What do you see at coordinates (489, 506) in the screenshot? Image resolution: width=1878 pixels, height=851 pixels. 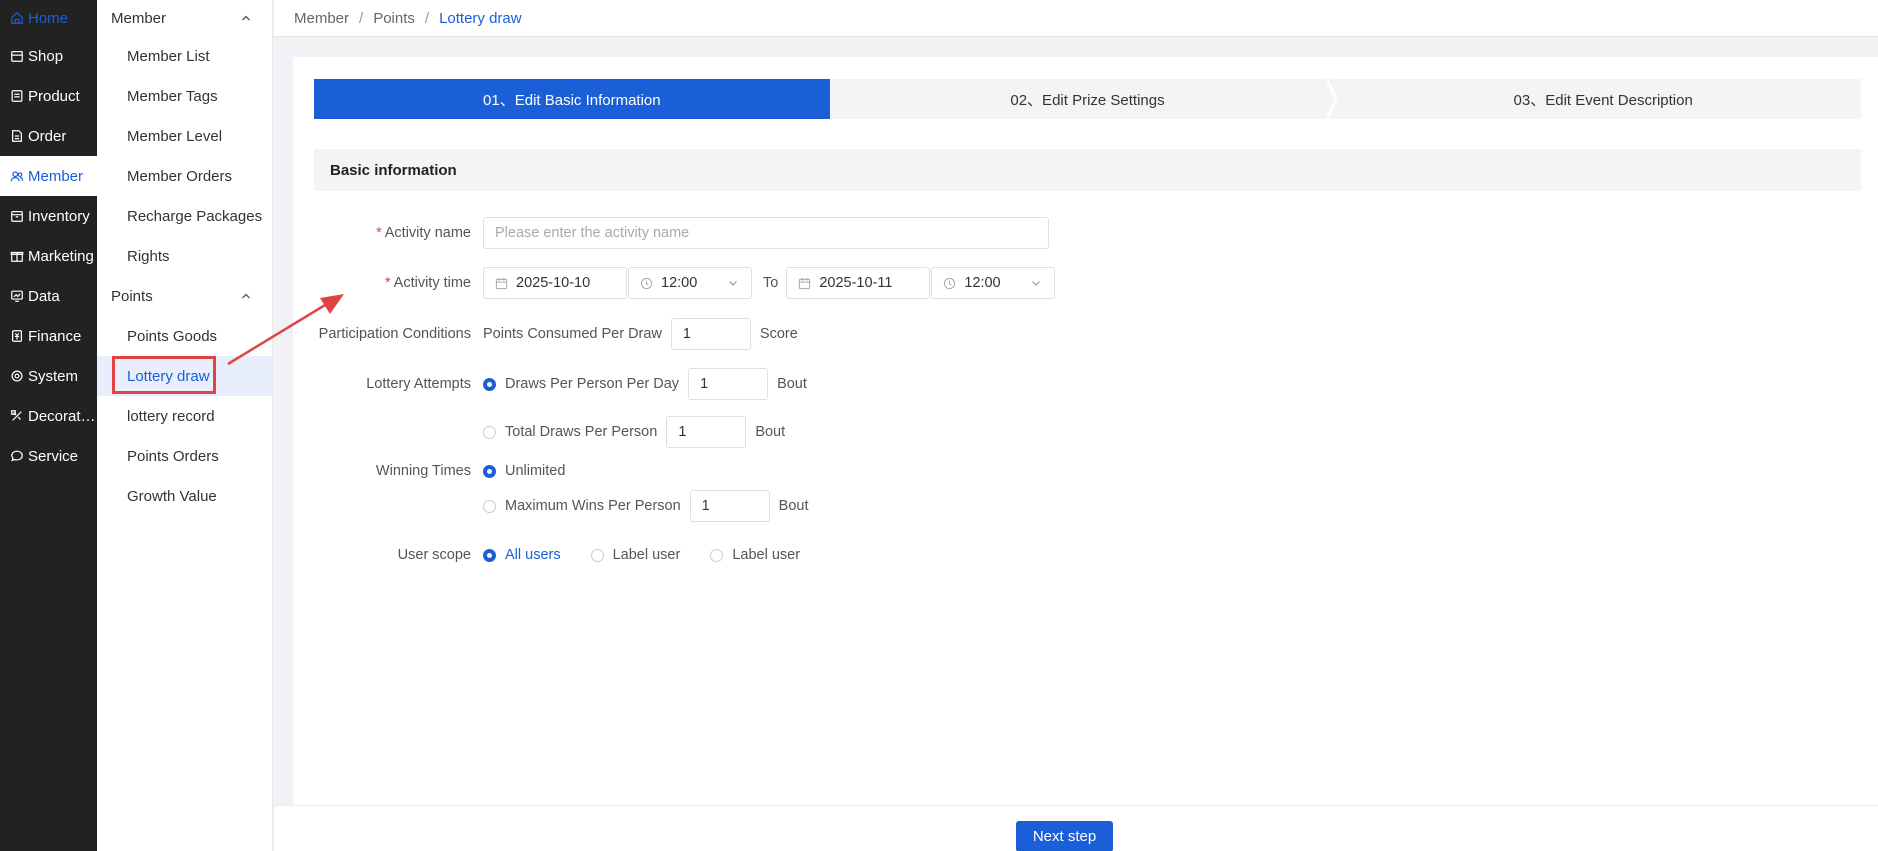 I see `radio-max-wins` at bounding box center [489, 506].